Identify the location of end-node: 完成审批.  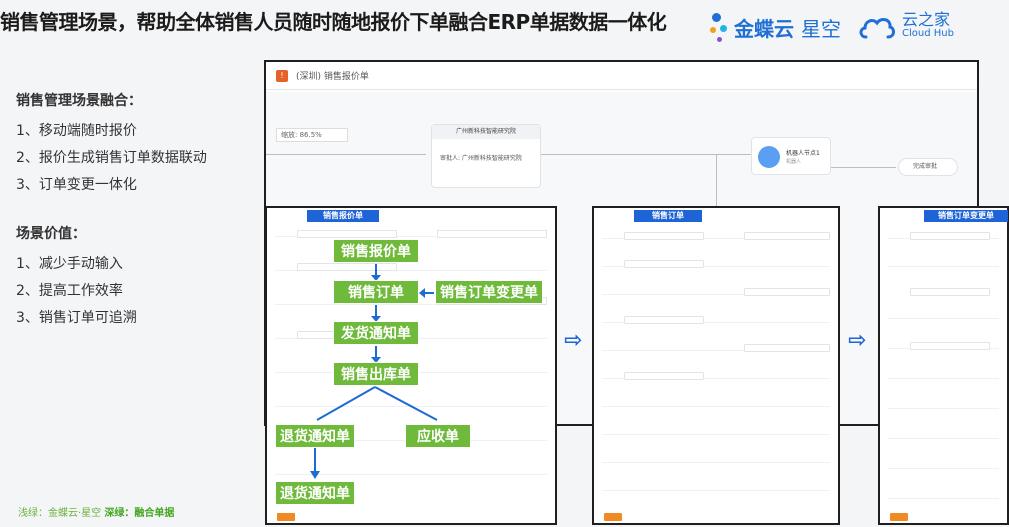
(928, 167).